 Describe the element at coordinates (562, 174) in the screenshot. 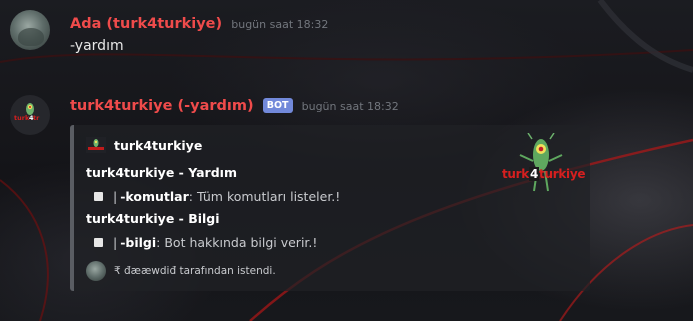

I see `wordmark-right: turkiye` at that location.